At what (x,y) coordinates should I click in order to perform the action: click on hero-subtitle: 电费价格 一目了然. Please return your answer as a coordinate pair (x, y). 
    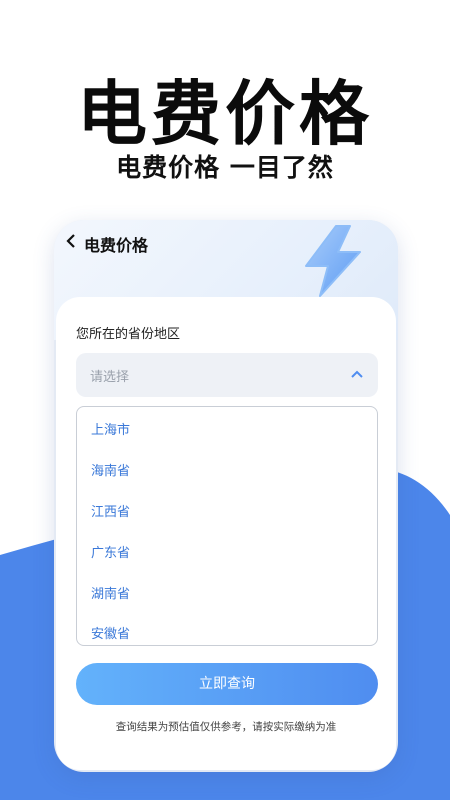
    Looking at the image, I should click on (225, 167).